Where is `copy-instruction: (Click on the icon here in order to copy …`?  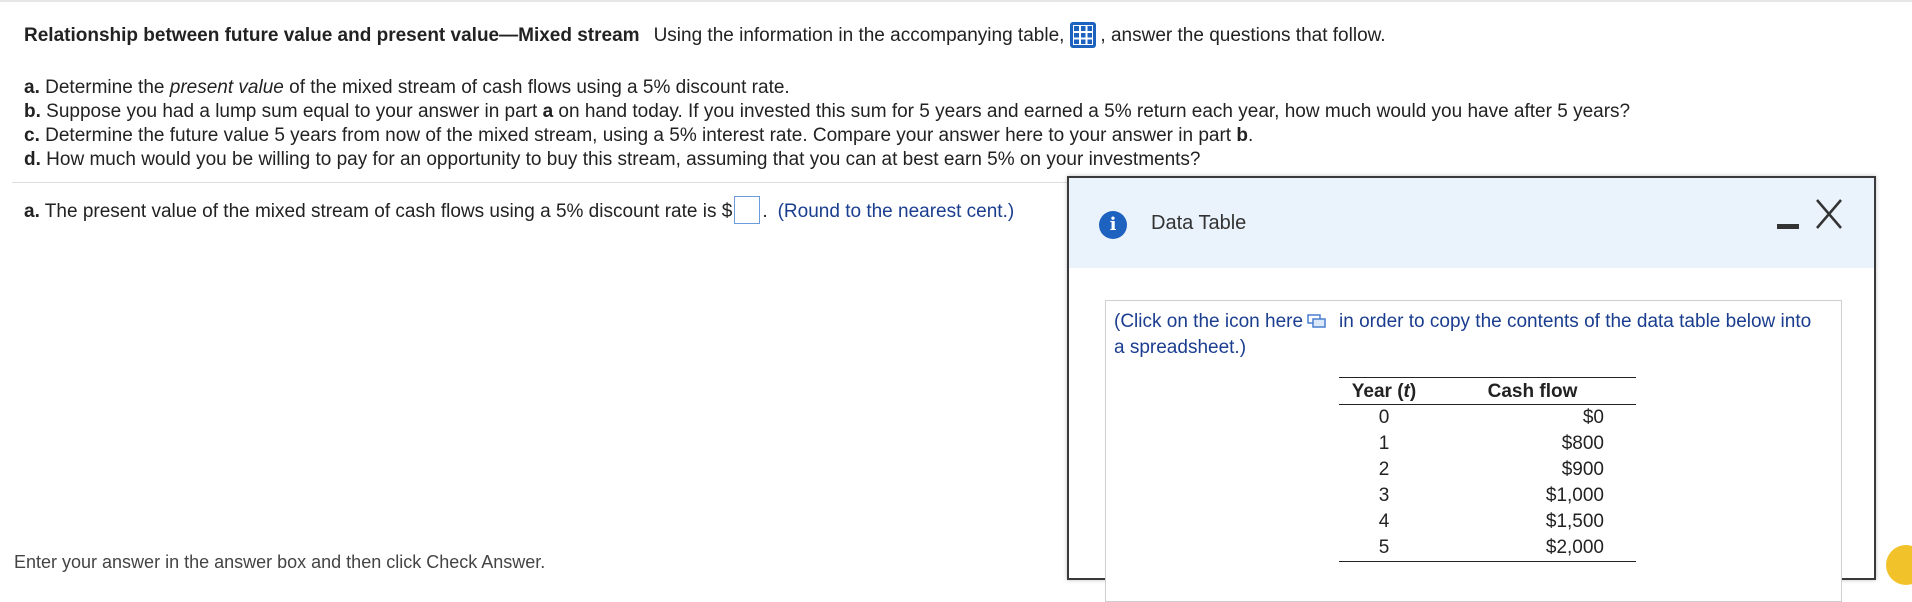
copy-instruction: (Click on the icon here in order to copy … is located at coordinates (1463, 334).